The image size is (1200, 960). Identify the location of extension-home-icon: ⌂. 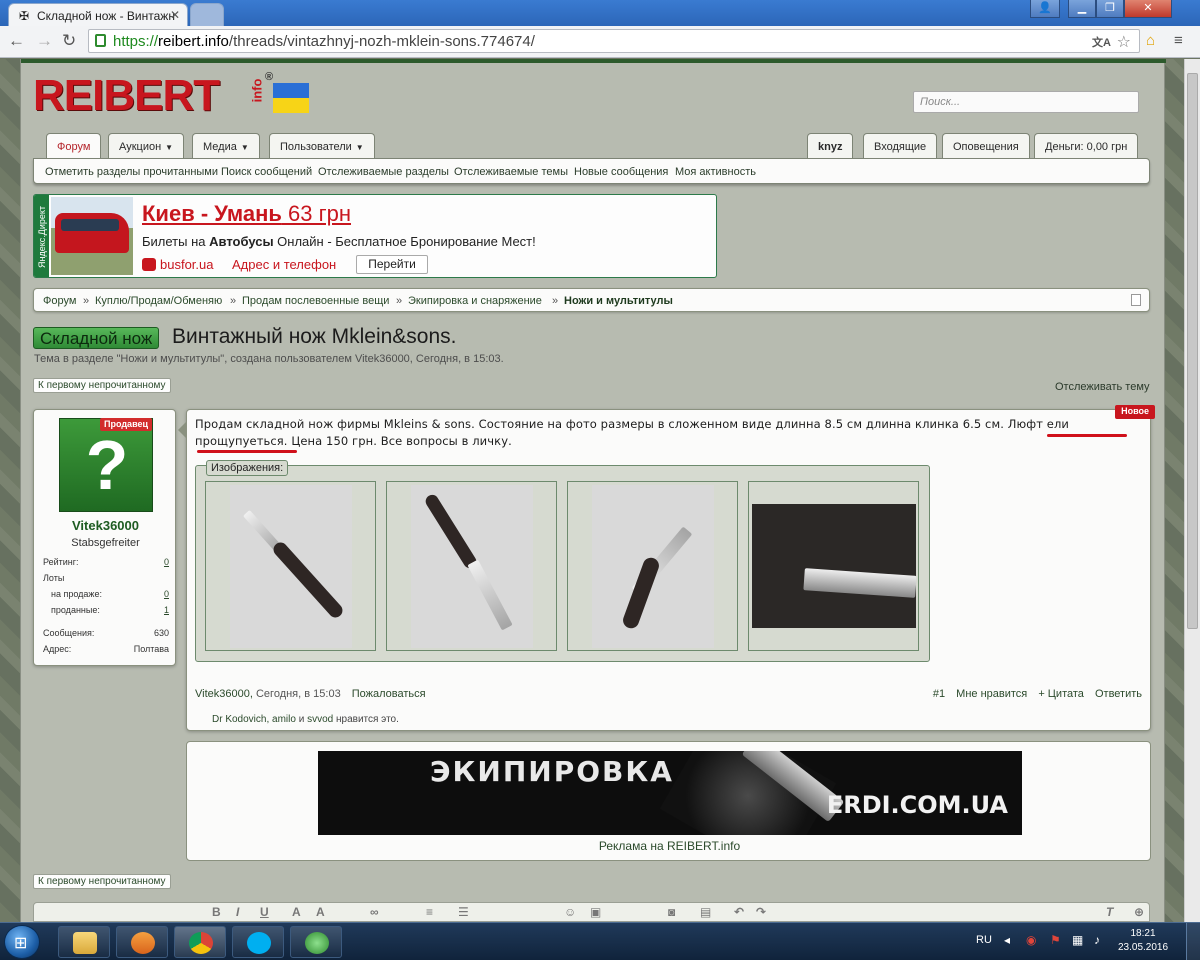
(1150, 40).